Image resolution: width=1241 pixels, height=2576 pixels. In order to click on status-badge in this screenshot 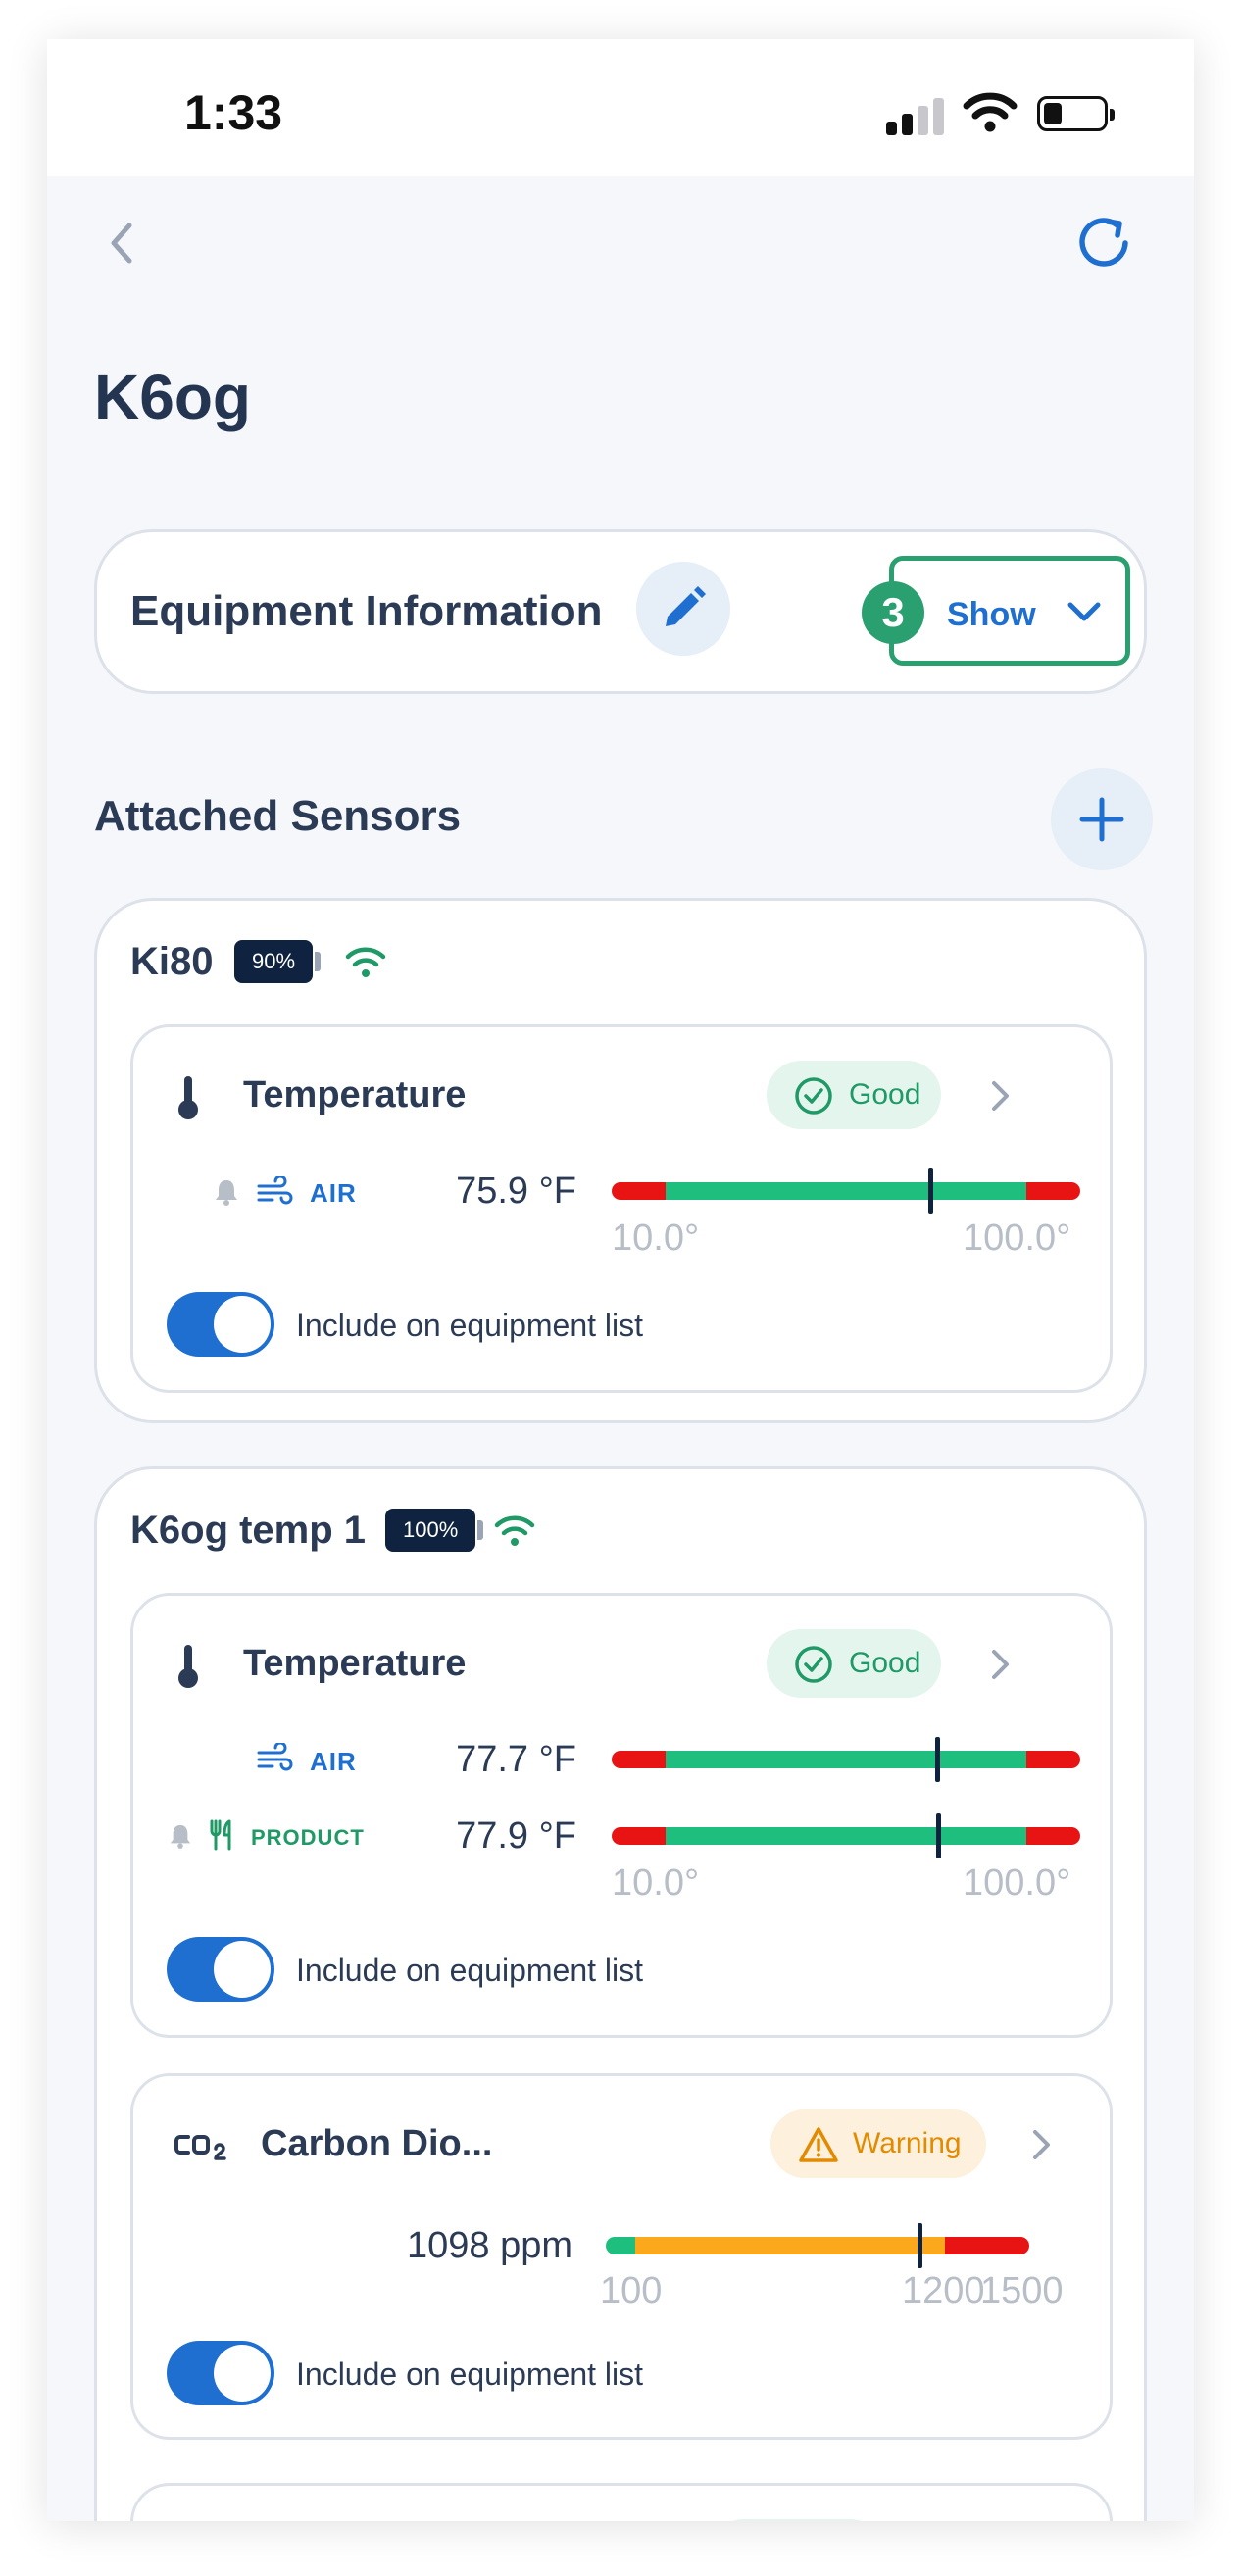, I will do `click(797, 2520)`.